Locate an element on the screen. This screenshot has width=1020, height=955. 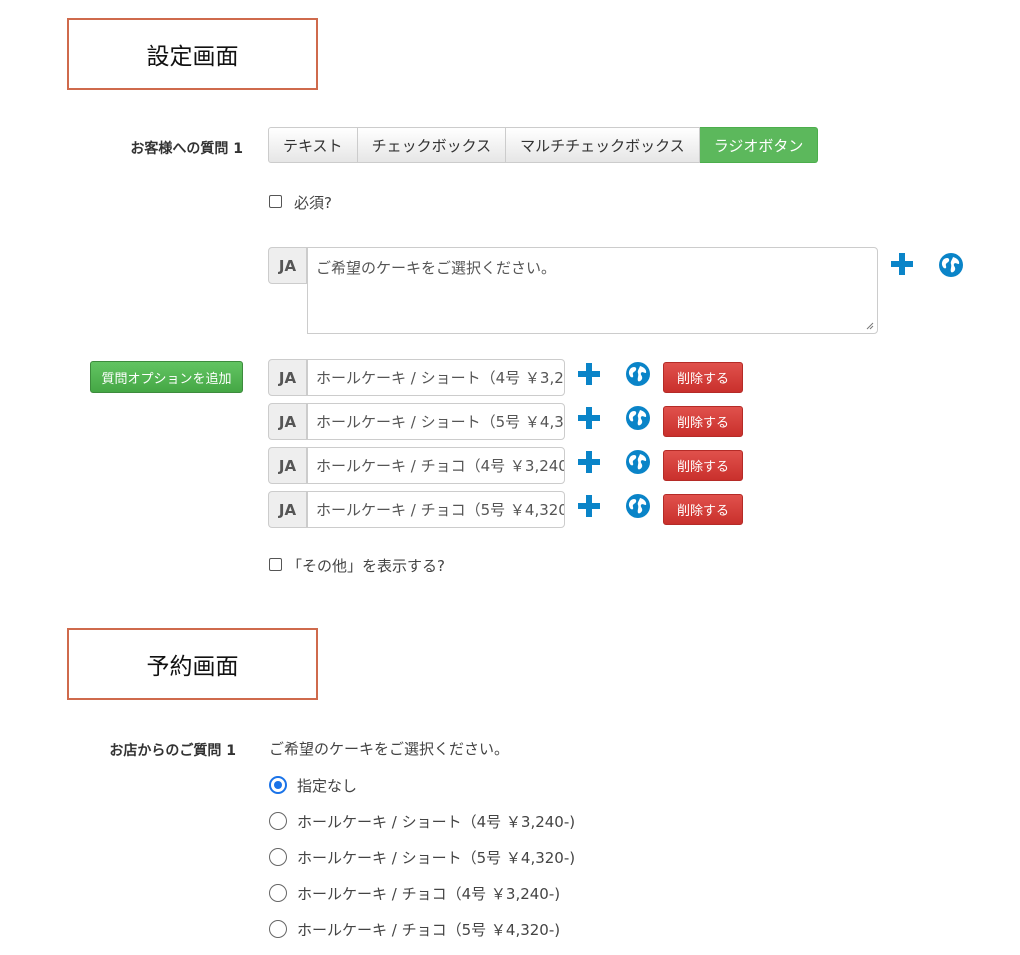
question-lang-addon: JA is located at coordinates (287, 265).